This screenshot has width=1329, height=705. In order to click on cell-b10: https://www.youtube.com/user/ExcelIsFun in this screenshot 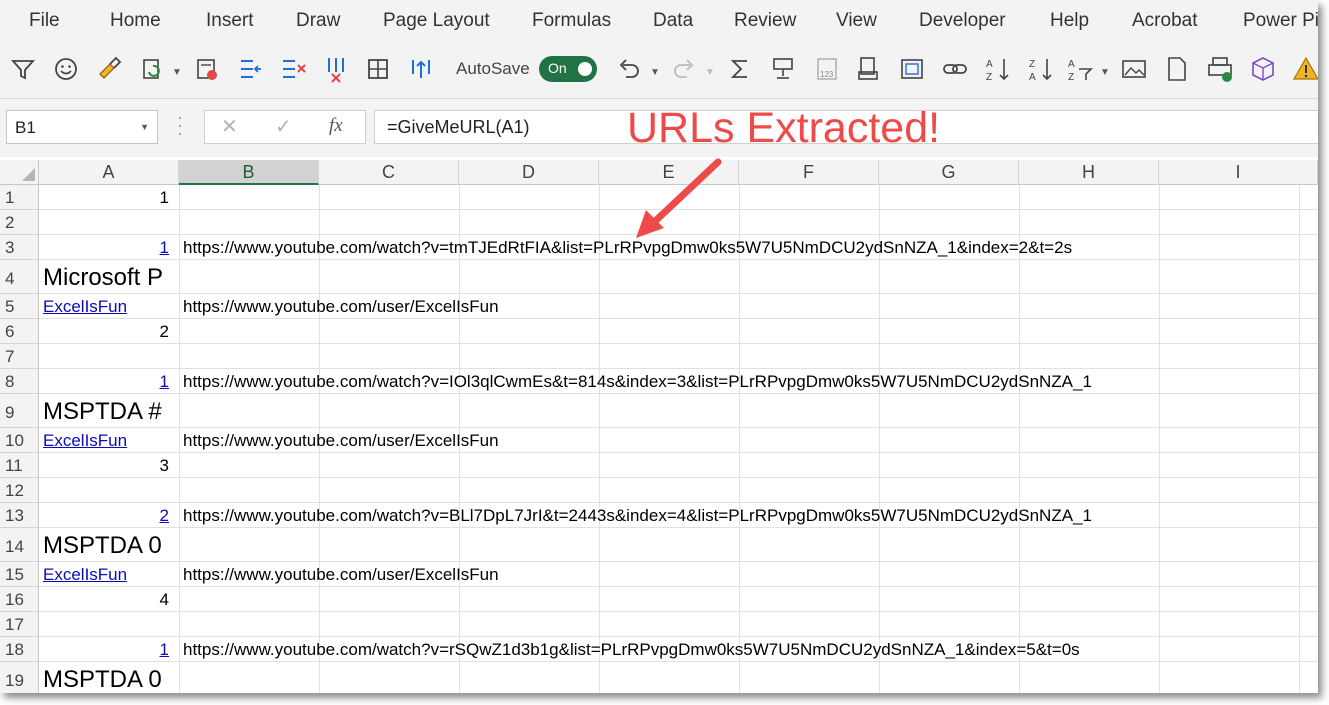, I will do `click(341, 441)`.